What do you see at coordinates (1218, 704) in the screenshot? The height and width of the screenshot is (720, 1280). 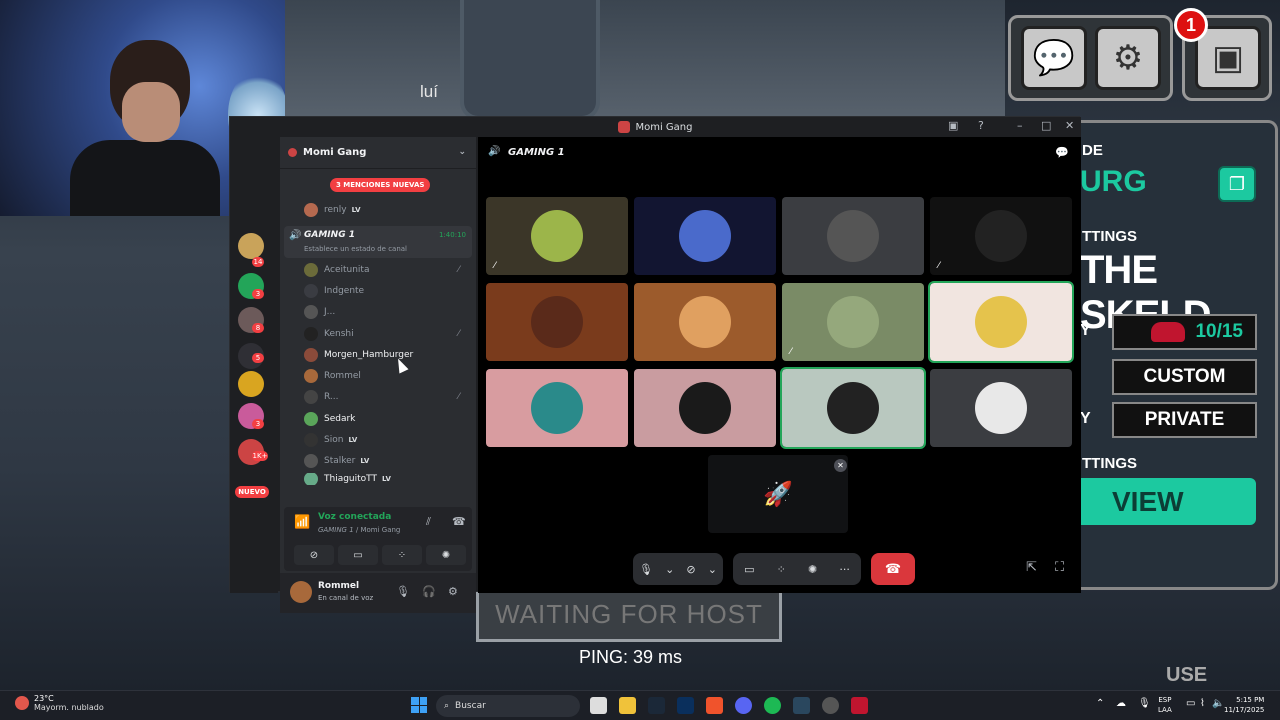 I see `volume-icon: 🔈` at bounding box center [1218, 704].